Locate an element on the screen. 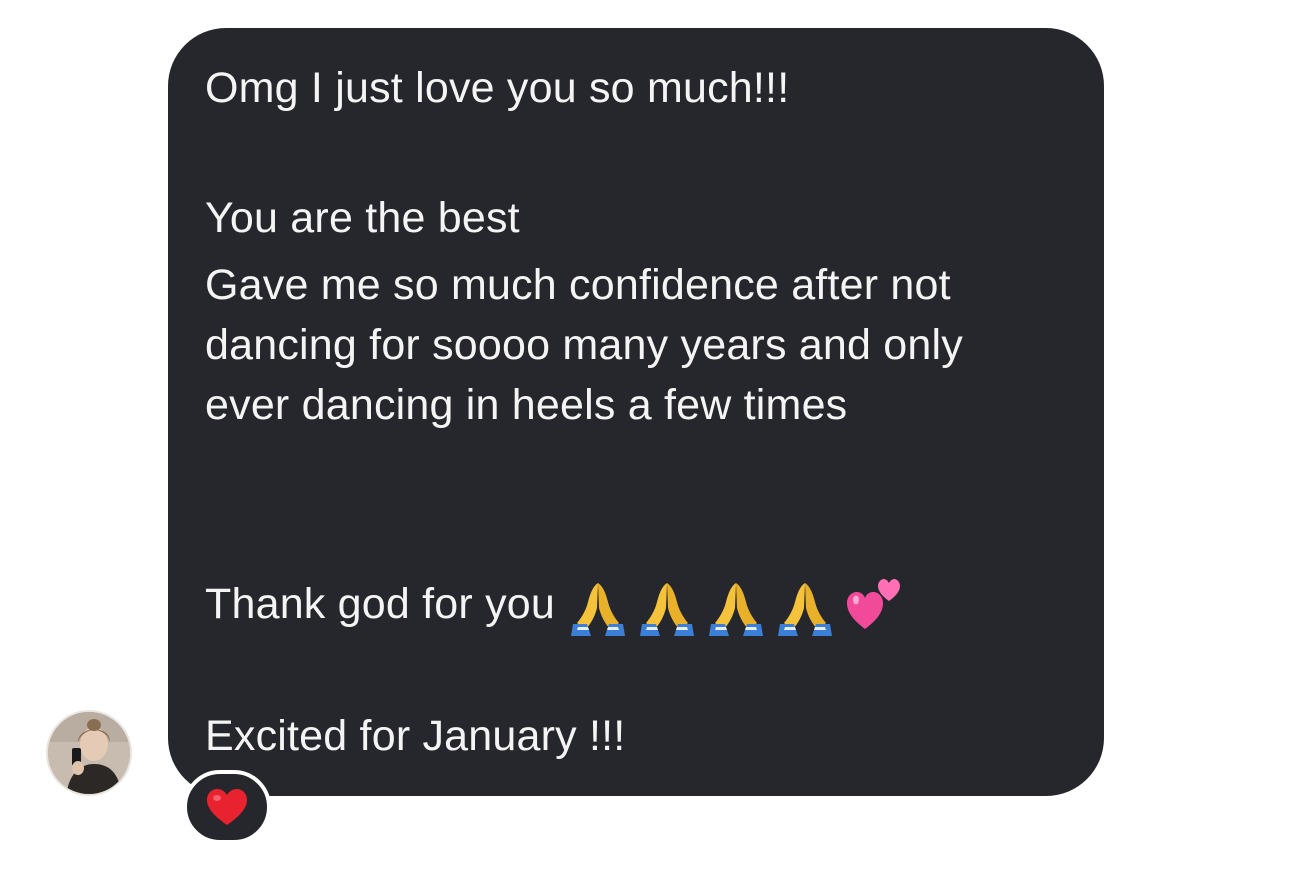 The height and width of the screenshot is (884, 1290). message-line-5: ever dancing in heels a few times is located at coordinates (526, 405).